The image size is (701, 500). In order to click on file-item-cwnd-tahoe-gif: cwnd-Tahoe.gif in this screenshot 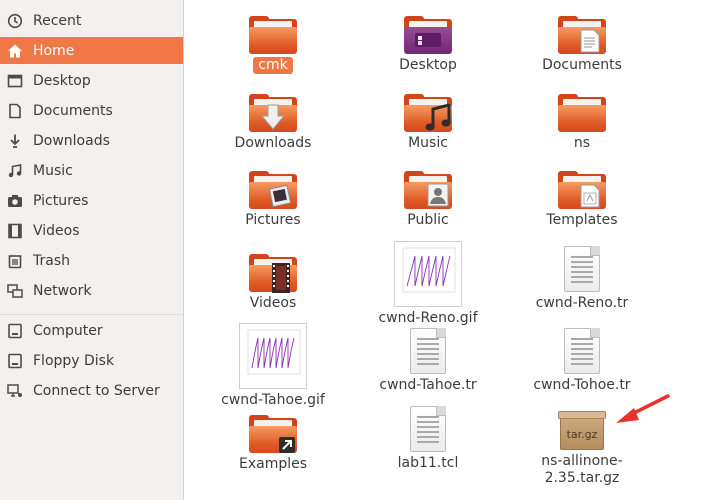, I will do `click(273, 366)`.